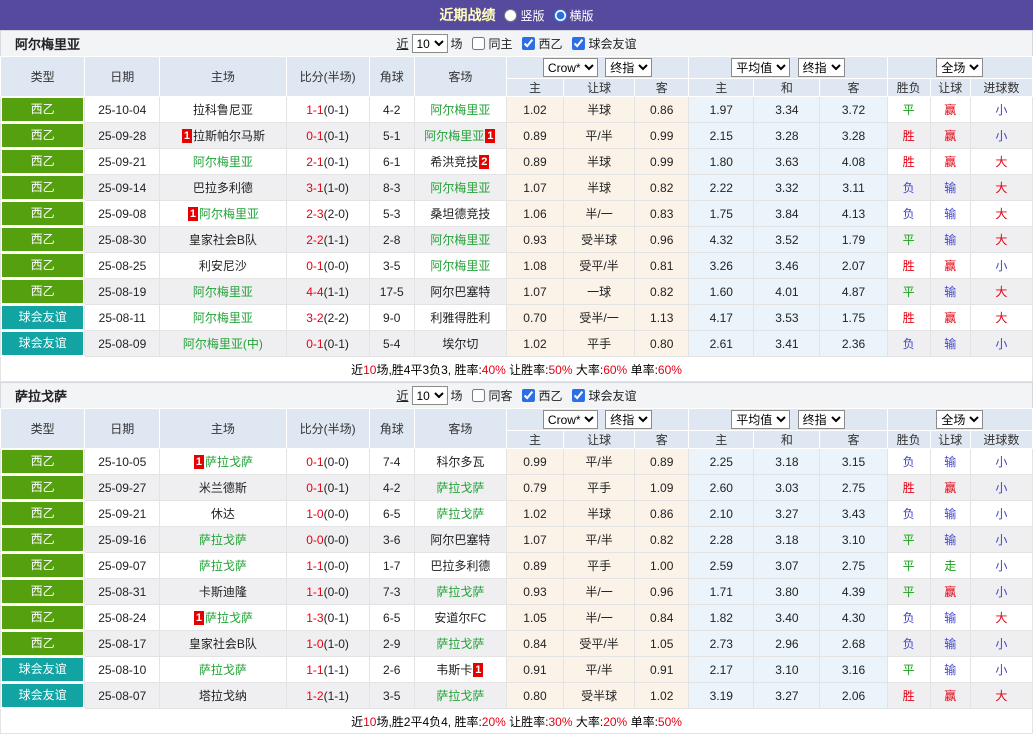 The height and width of the screenshot is (734, 1033). I want to click on corners-cell: 4-2, so click(391, 109).